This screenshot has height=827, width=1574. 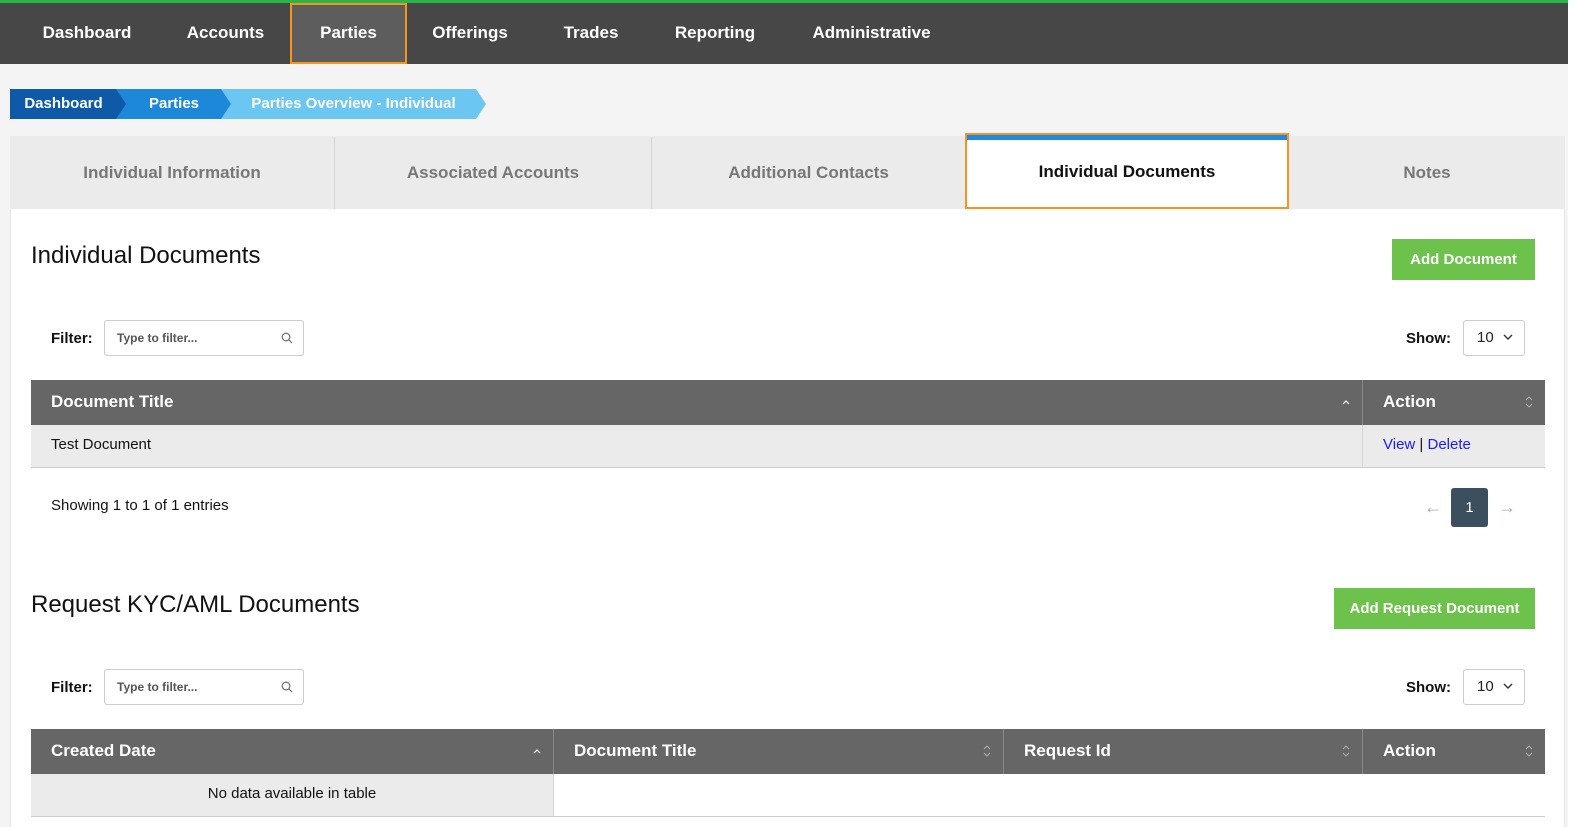 What do you see at coordinates (1427, 173) in the screenshot?
I see `tab-notes: Notes` at bounding box center [1427, 173].